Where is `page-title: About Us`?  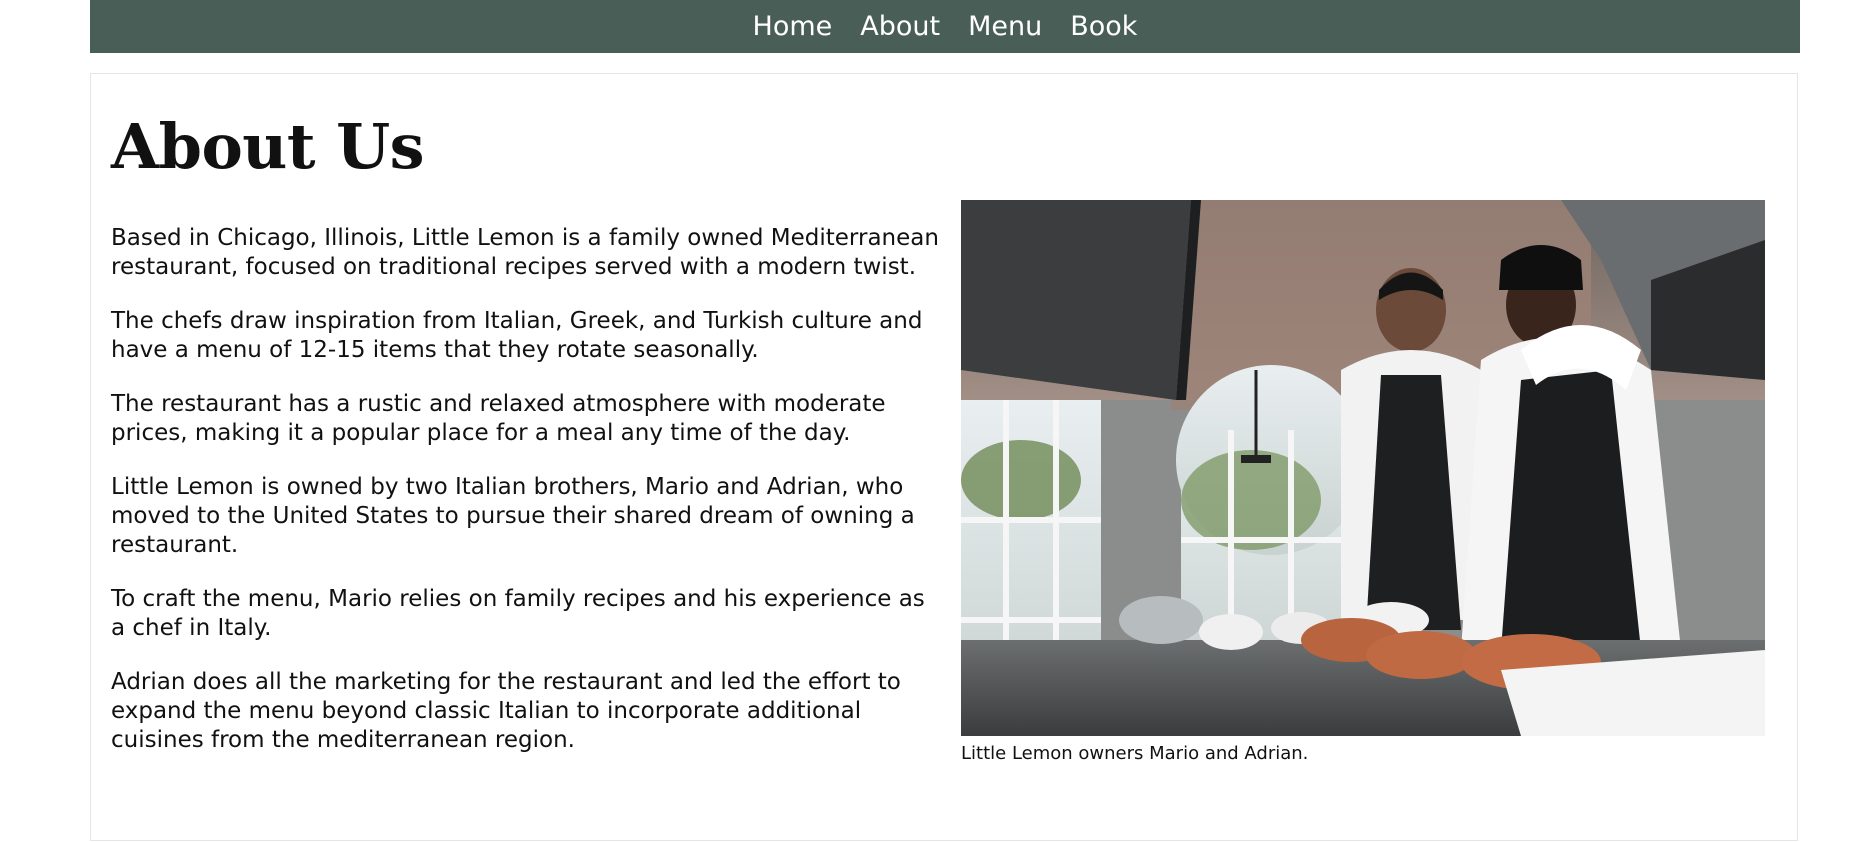 page-title: About Us is located at coordinates (268, 146).